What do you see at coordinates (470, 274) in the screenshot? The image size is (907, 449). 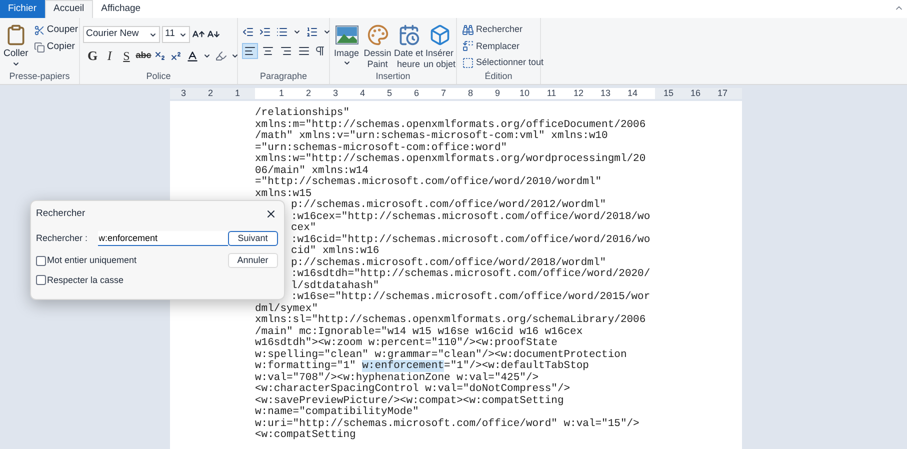 I see `code-line: :w16sdtdh="http://schemas.microsoft.com/office/word/2020/` at bounding box center [470, 274].